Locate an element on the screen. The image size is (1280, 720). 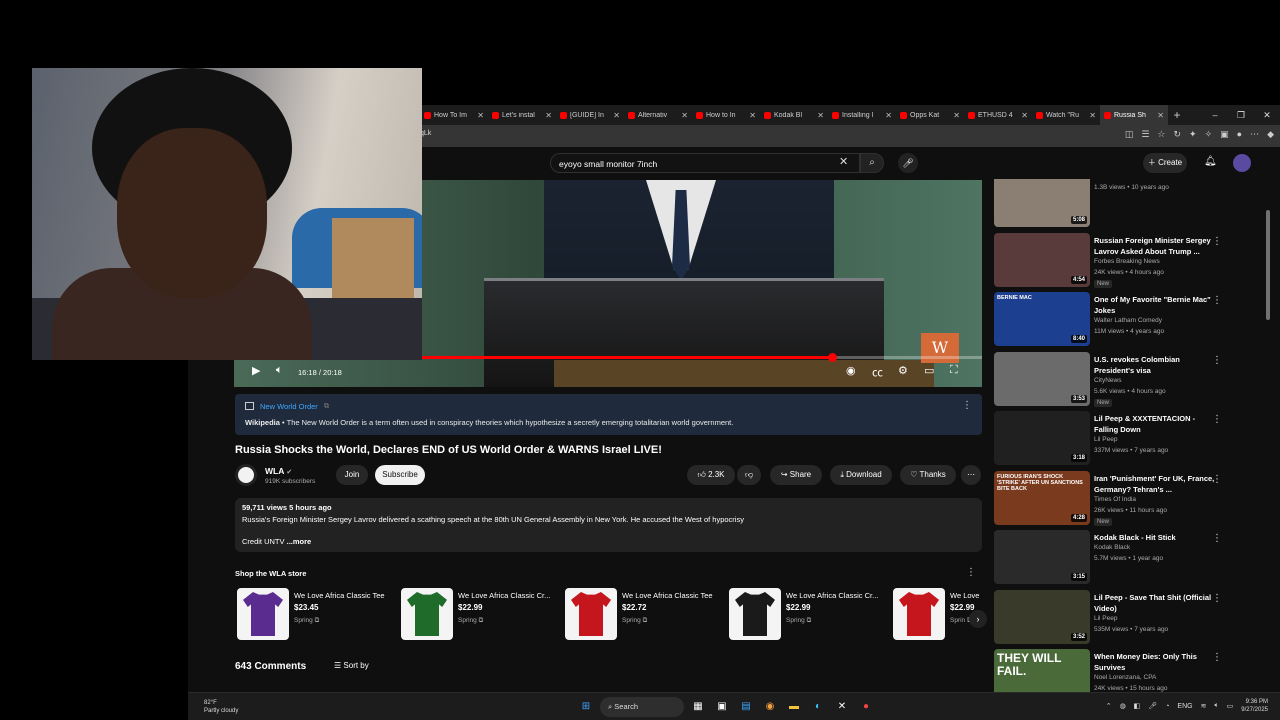
widgets-icon: ▦ is located at coordinates (698, 707).